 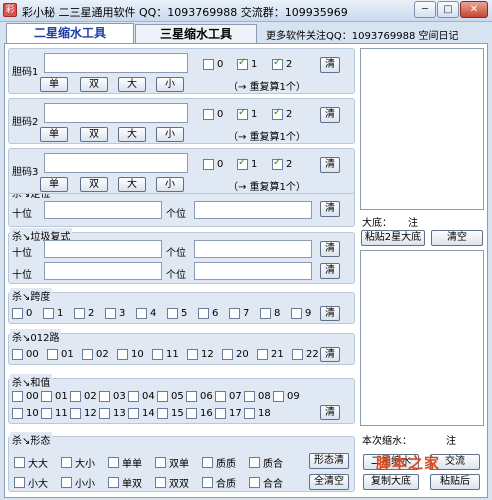 I want to click on dan-check0-2: 0, so click(x=213, y=114).